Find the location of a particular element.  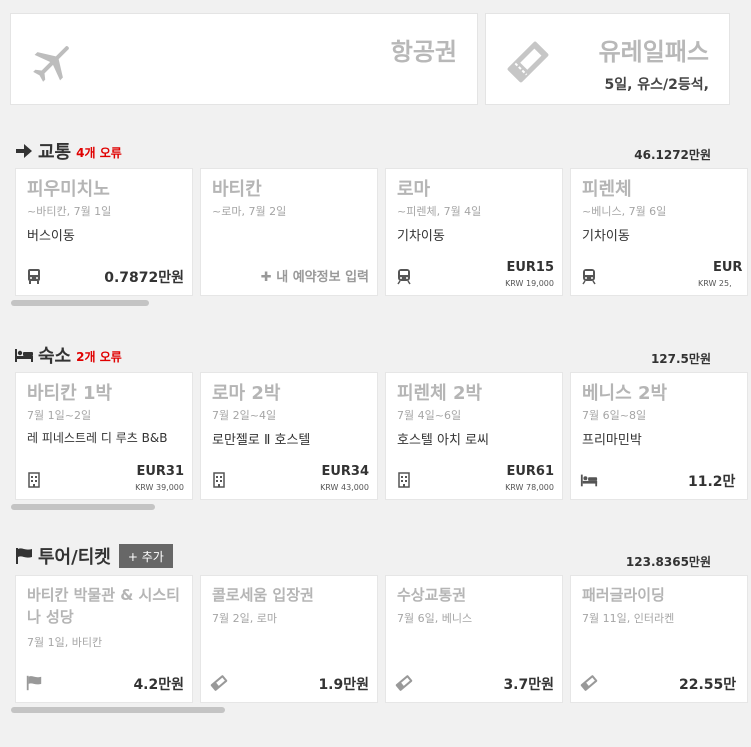

card-price-eur: EUR61 is located at coordinates (530, 471).